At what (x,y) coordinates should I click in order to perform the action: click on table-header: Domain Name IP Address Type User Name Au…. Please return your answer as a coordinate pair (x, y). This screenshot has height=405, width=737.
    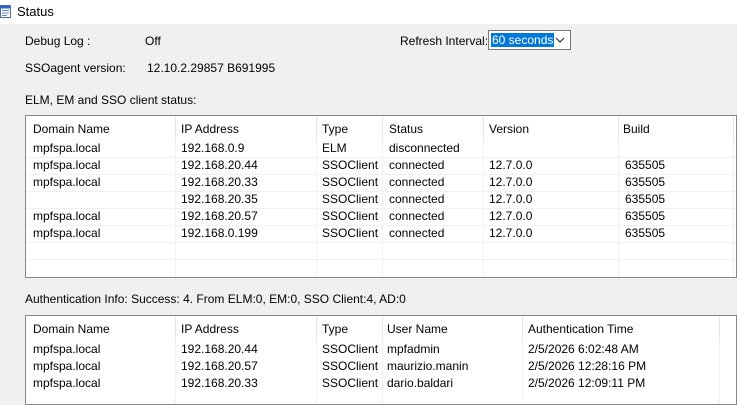
    Looking at the image, I should click on (381, 328).